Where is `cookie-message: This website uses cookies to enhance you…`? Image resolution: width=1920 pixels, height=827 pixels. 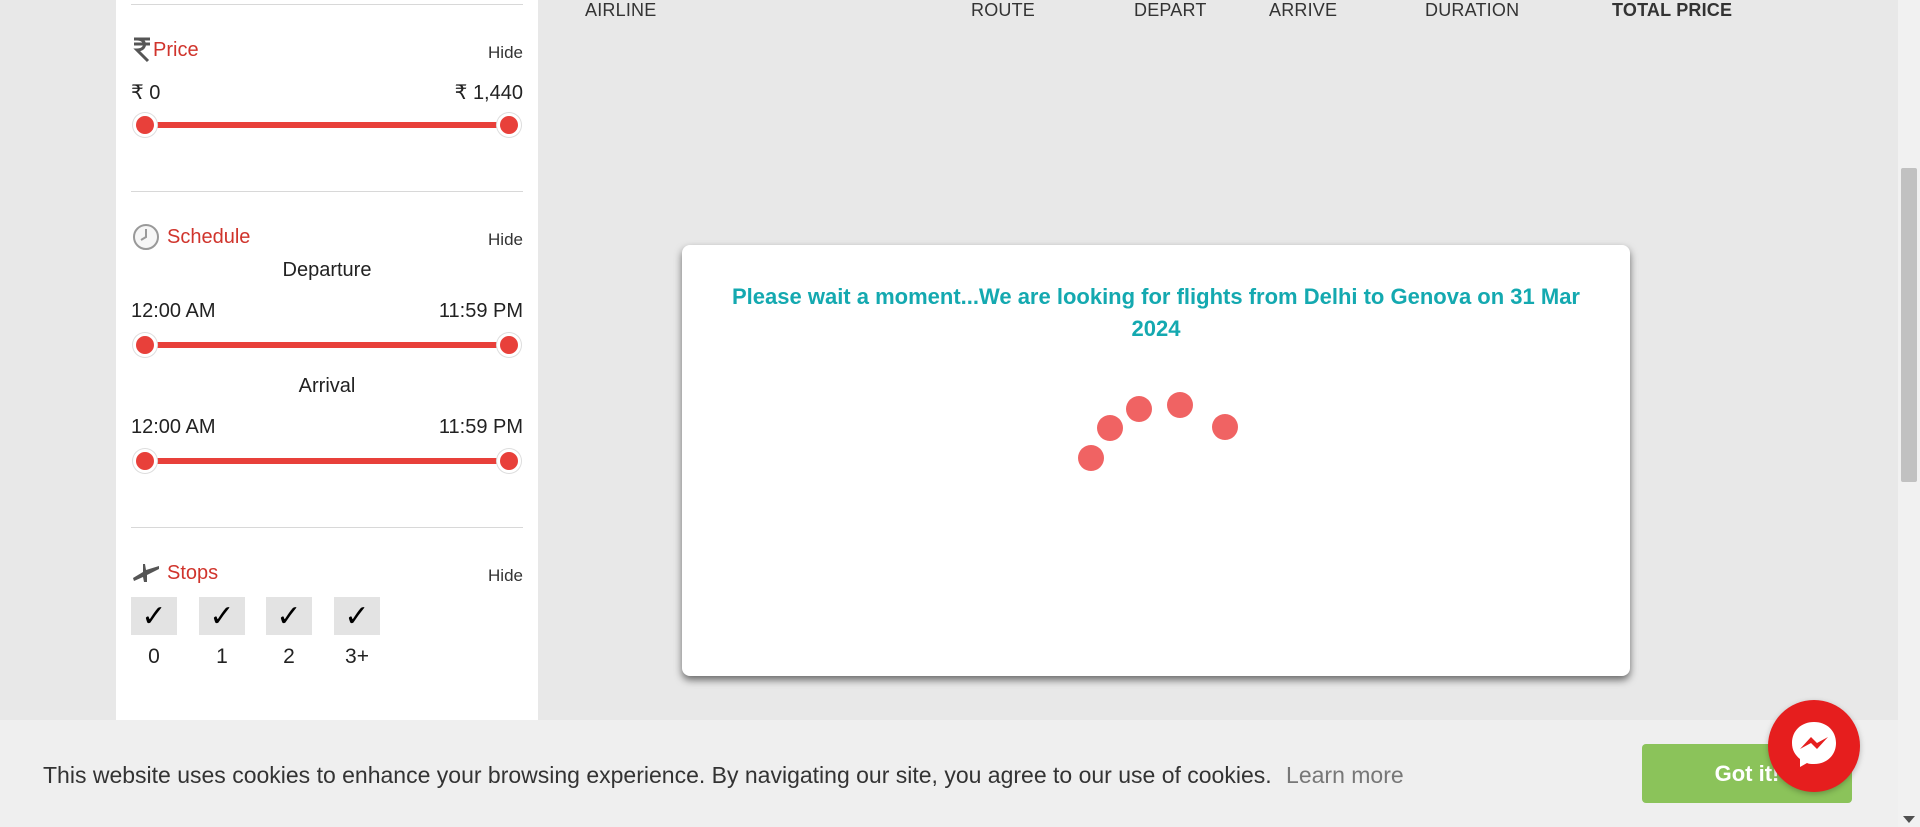
cookie-message: This website uses cookies to enhance you… is located at coordinates (657, 775).